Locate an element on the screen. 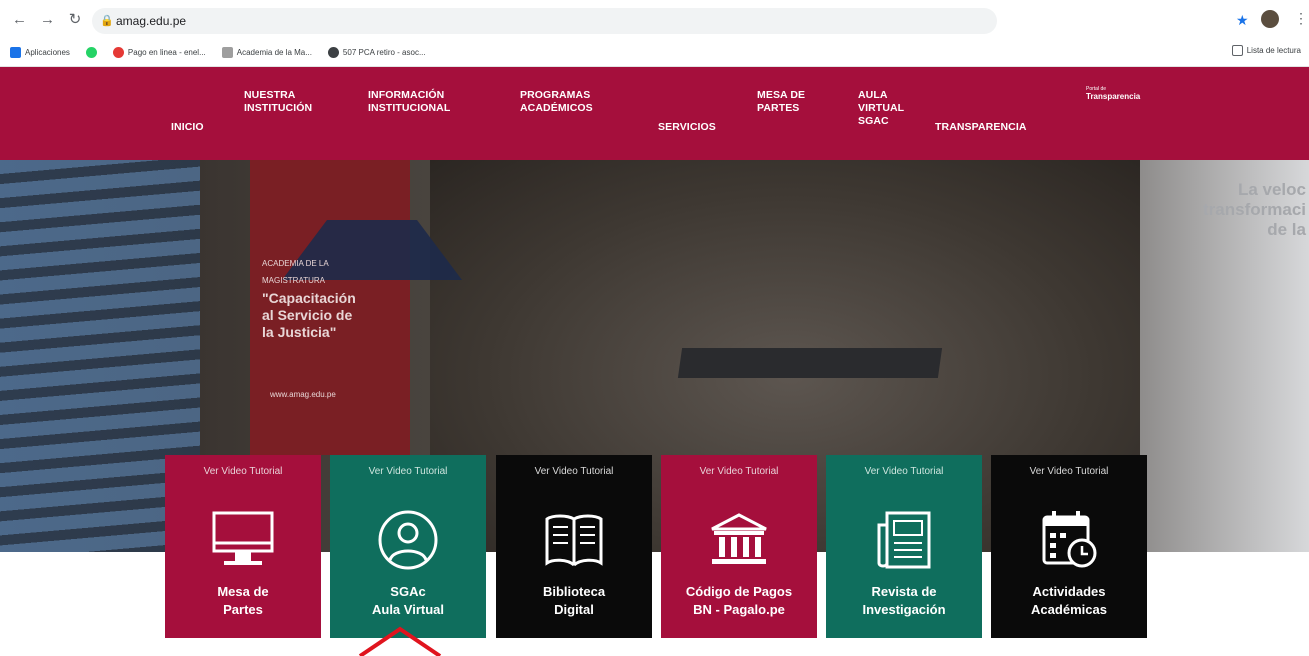  nav-servicios: SERVICIOS is located at coordinates (687, 127).